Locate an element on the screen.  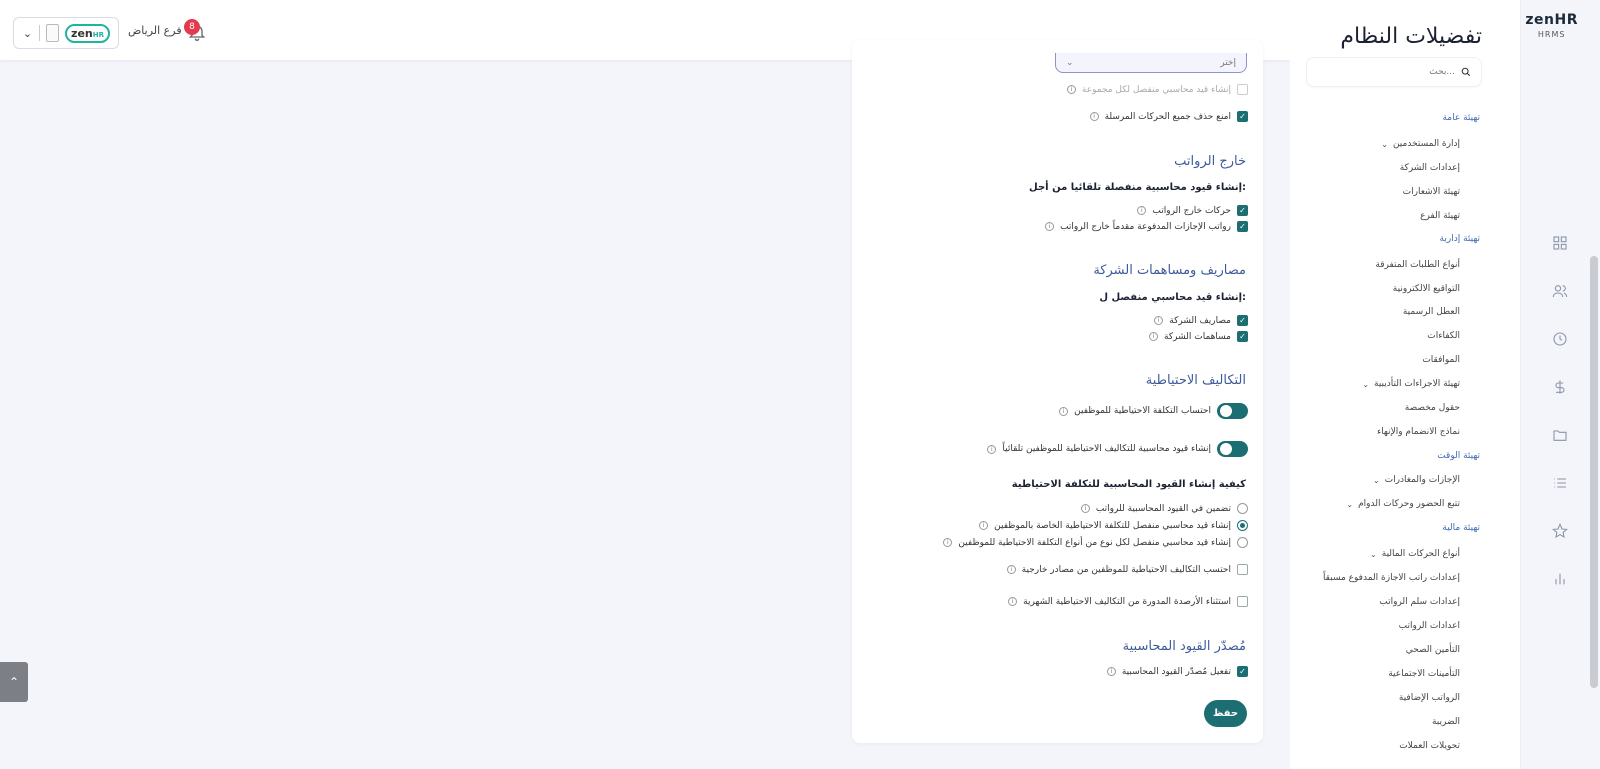
sidebar-item: تهيئة الفرع is located at coordinates (1440, 216).